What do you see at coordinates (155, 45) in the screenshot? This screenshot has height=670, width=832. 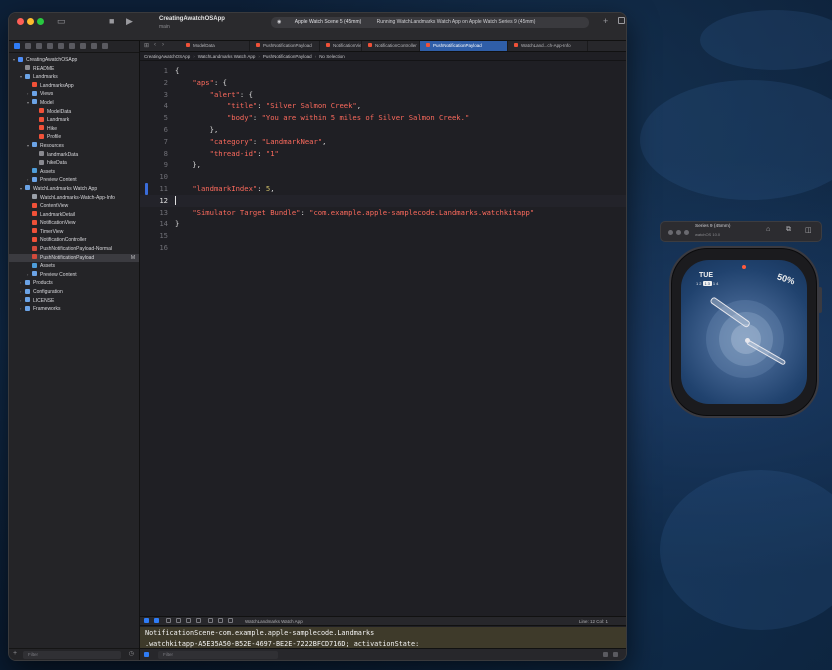 I see `back-icon: ‹` at bounding box center [155, 45].